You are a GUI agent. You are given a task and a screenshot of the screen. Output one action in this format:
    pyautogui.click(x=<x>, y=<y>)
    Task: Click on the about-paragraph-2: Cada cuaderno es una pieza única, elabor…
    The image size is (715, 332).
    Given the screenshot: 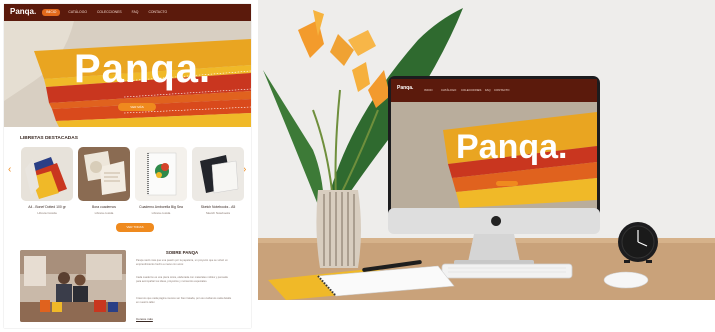 What is the action you would take?
    pyautogui.click(x=182, y=279)
    